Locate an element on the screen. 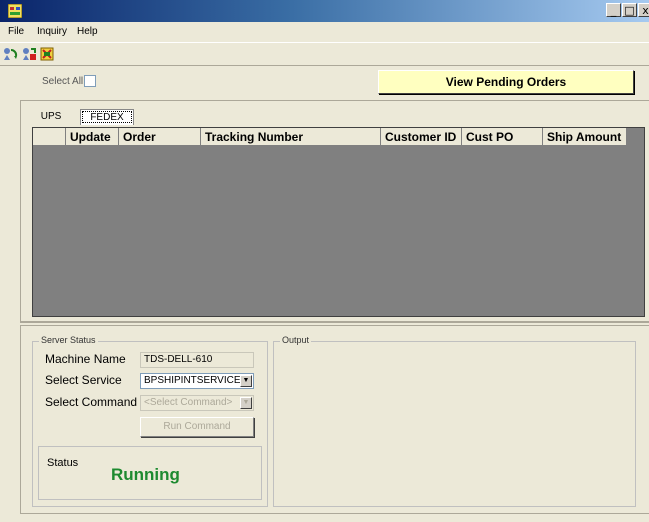 This screenshot has width=649, height=522. select-command-label: Select Command is located at coordinates (91, 402).